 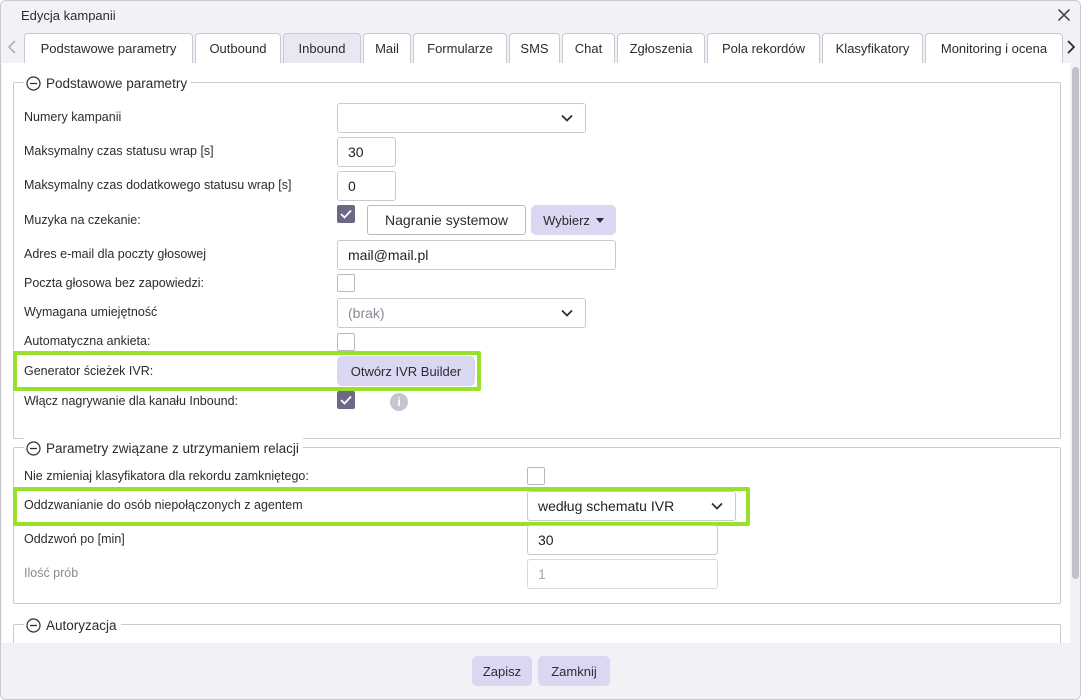 What do you see at coordinates (661, 48) in the screenshot?
I see `tab-zgloszenia: Zgłoszenia` at bounding box center [661, 48].